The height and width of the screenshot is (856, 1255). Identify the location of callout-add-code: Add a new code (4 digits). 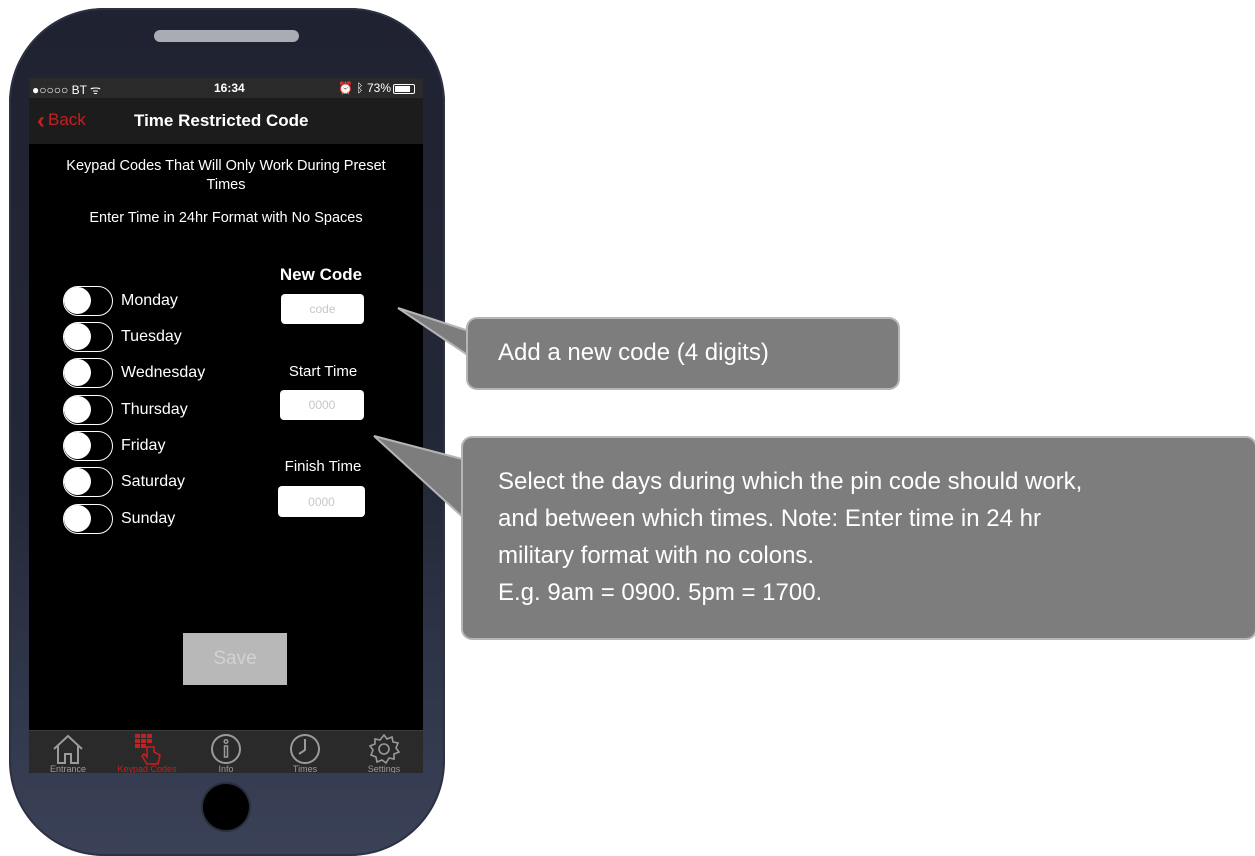
(683, 353).